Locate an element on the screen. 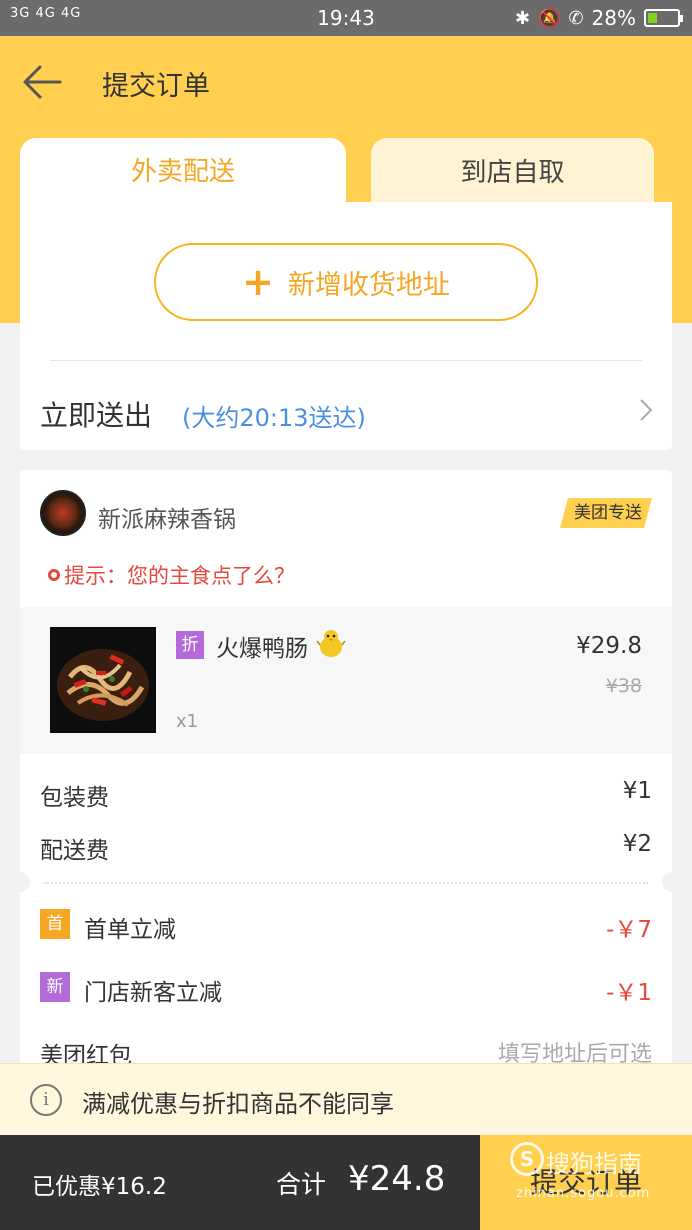  card-notch-left is located at coordinates (20, 882).